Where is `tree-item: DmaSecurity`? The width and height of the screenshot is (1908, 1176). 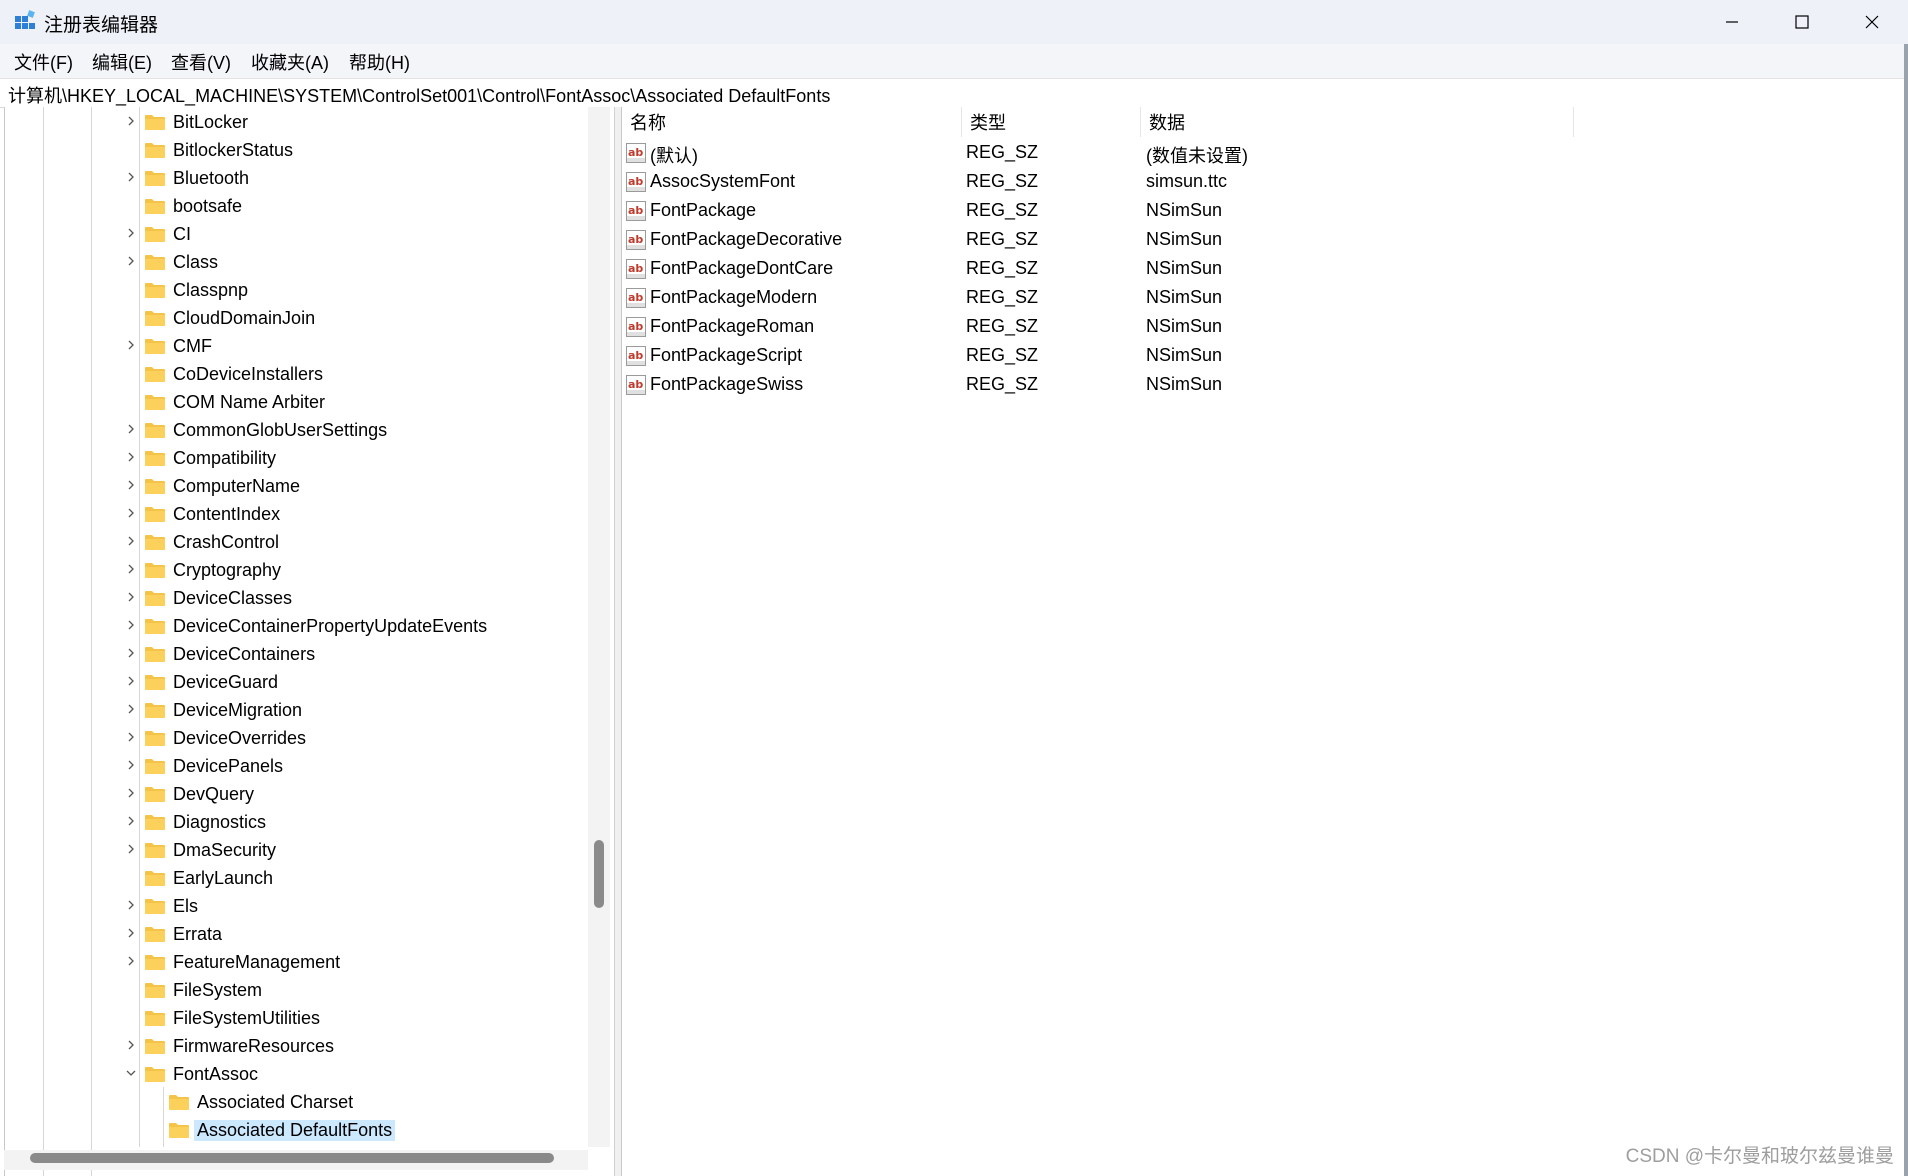 tree-item: DmaSecurity is located at coordinates (351, 851).